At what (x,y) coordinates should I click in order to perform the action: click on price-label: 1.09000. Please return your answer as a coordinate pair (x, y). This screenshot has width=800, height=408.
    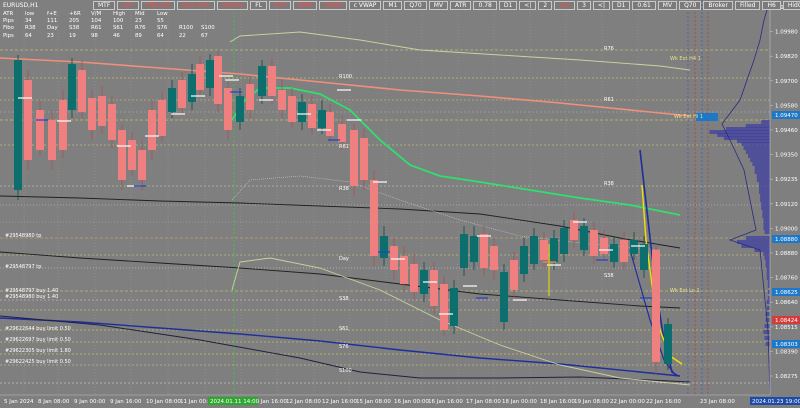
    Looking at the image, I should click on (786, 229).